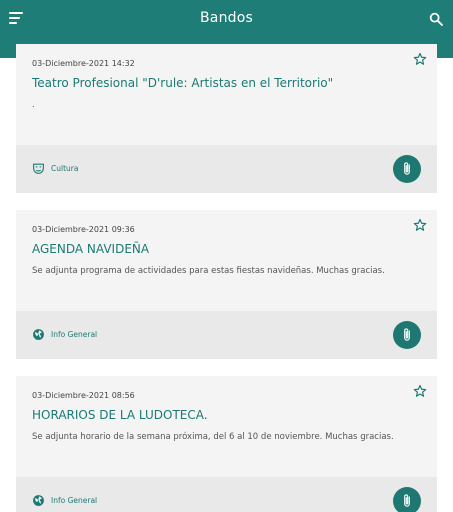 Image resolution: width=453 pixels, height=512 pixels. What do you see at coordinates (226, 18) in the screenshot?
I see `page-title: Bandos` at bounding box center [226, 18].